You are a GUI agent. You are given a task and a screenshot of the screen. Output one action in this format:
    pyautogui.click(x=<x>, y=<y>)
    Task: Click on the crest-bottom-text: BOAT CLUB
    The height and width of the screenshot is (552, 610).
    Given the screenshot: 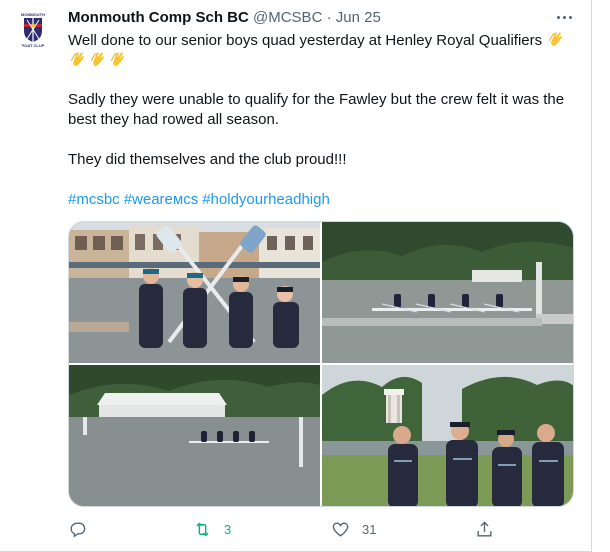 What is the action you would take?
    pyautogui.click(x=32, y=45)
    